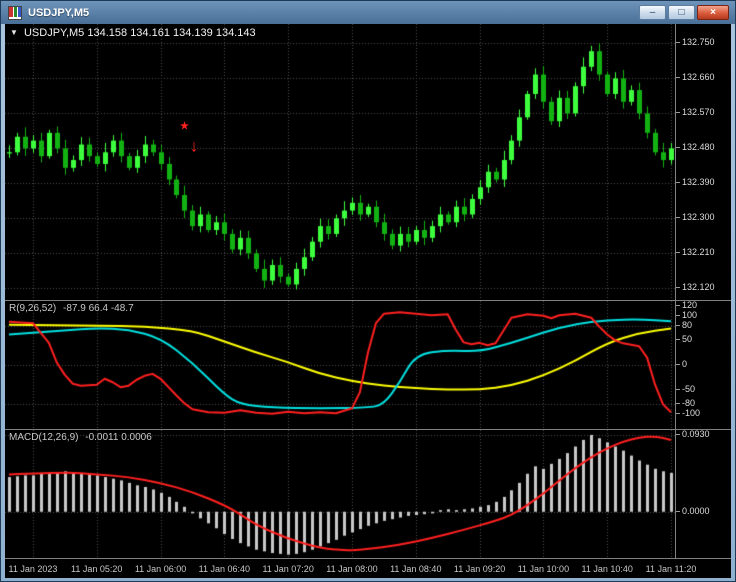 The height and width of the screenshot is (582, 736). I want to click on window-controls: – □ ×, so click(684, 12).